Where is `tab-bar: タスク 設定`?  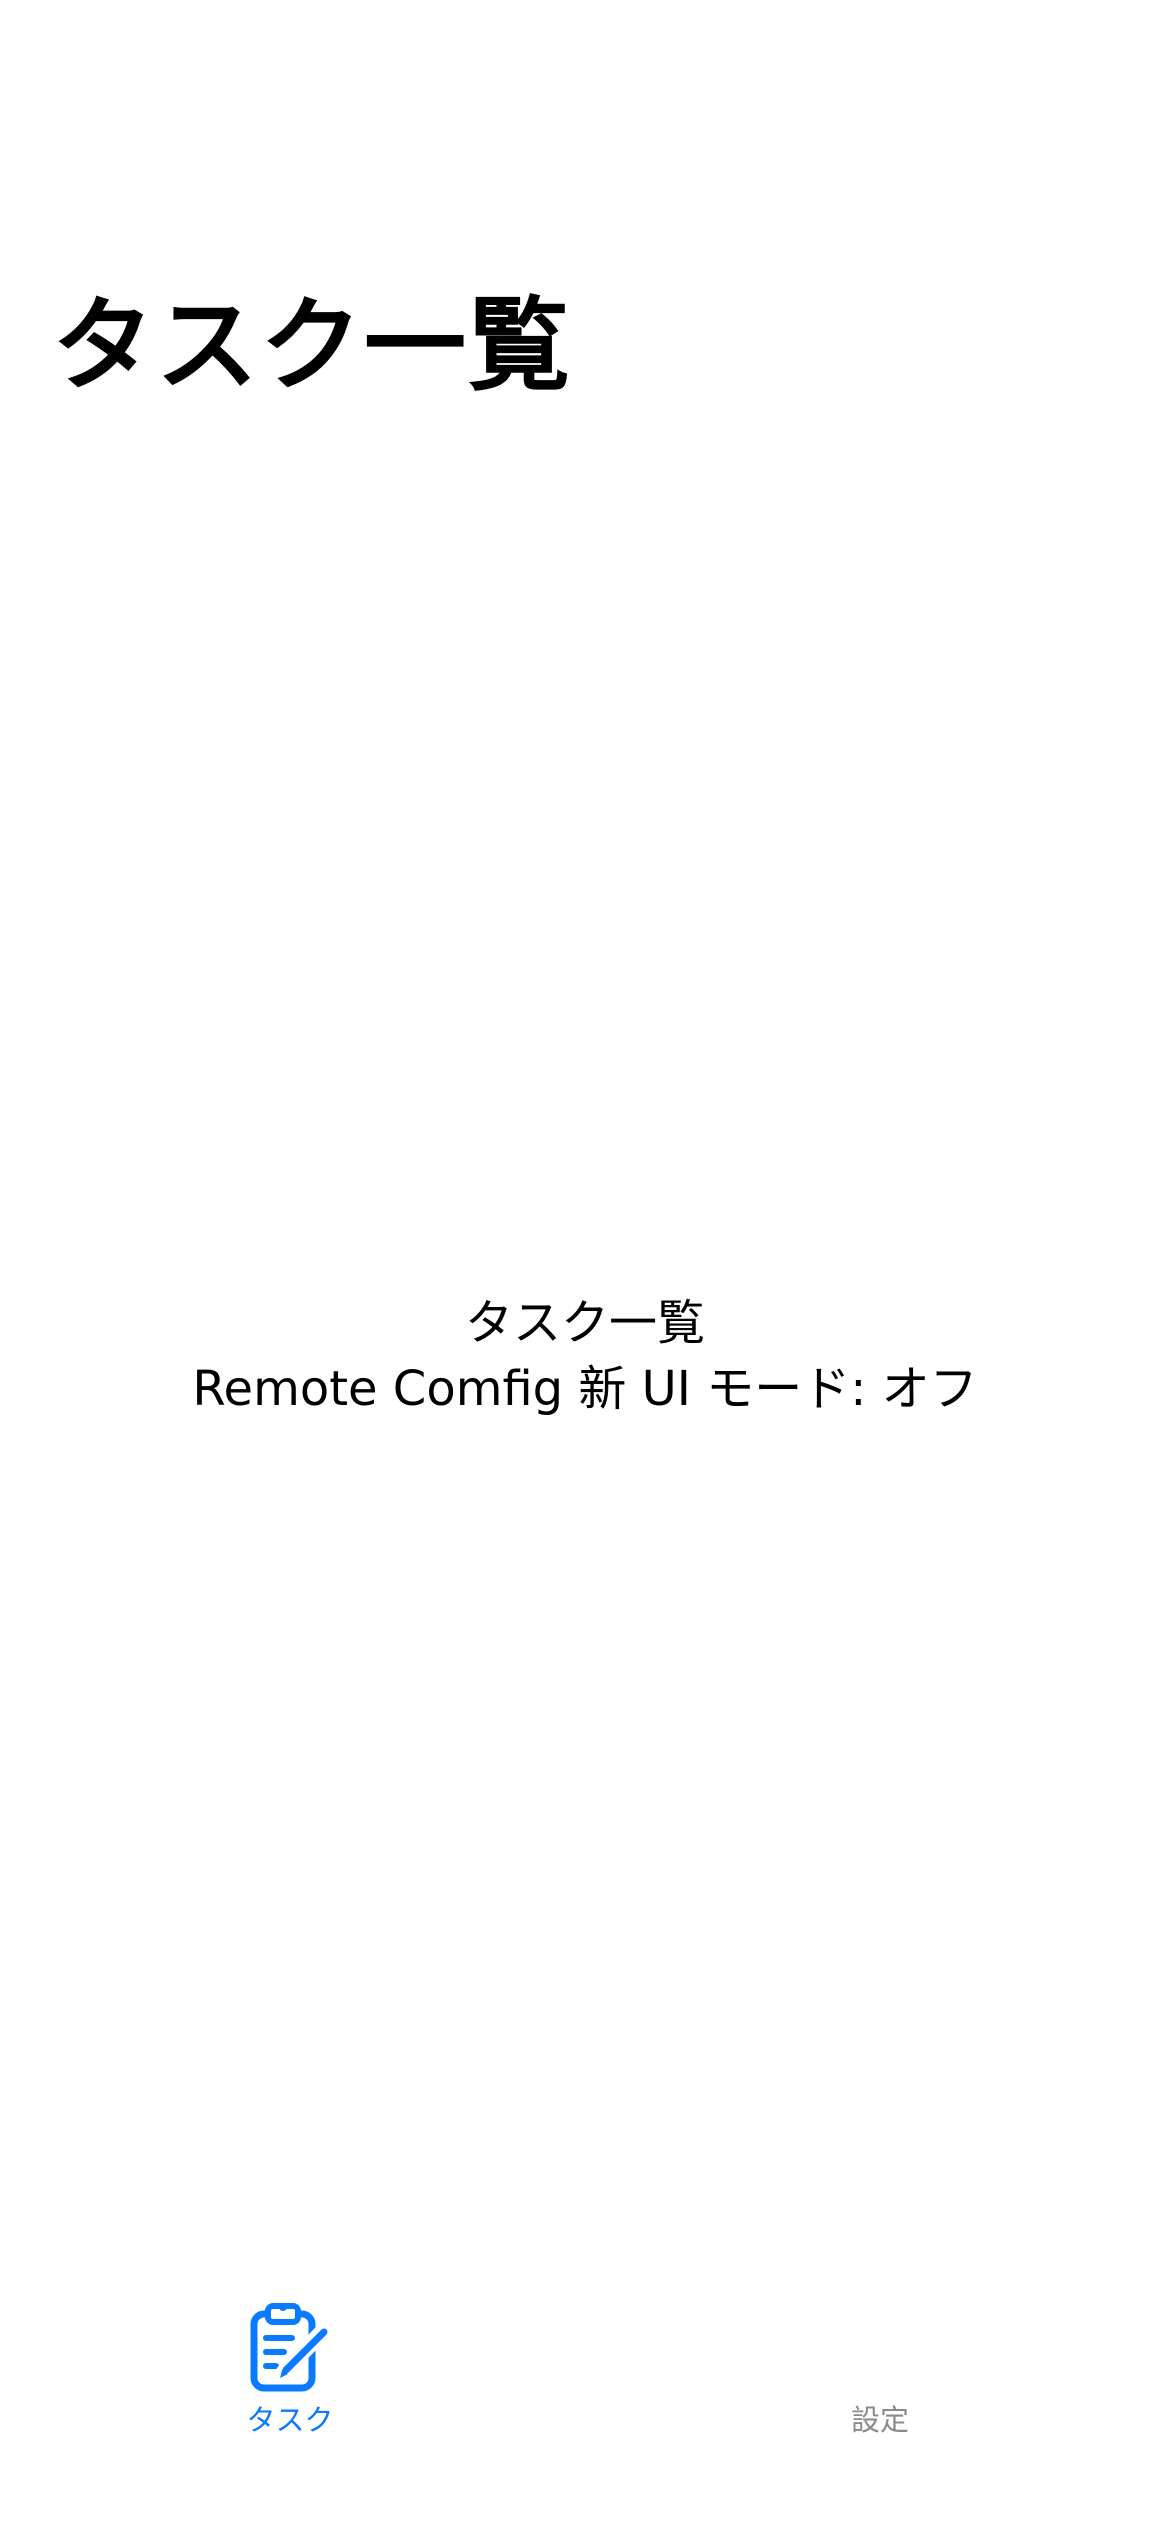 tab-bar: タスク 設定 is located at coordinates (585, 2406).